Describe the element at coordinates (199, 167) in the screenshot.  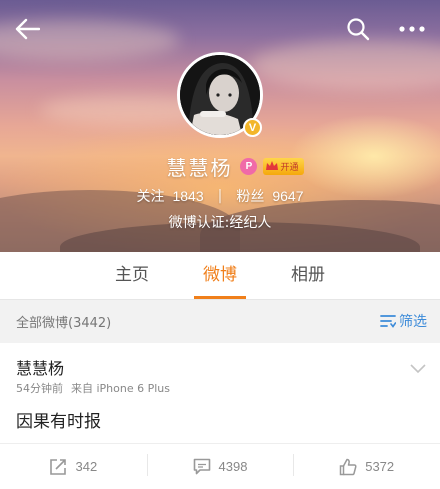
I see `profile-name: 慧慧杨` at that location.